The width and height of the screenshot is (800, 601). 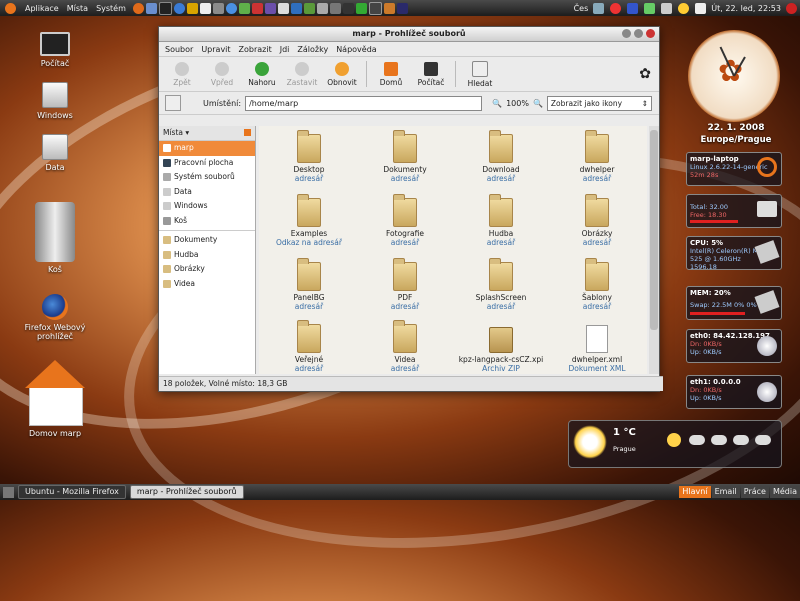 What do you see at coordinates (309, 156) in the screenshot?
I see `file-item: Desktop adresář` at bounding box center [309, 156].